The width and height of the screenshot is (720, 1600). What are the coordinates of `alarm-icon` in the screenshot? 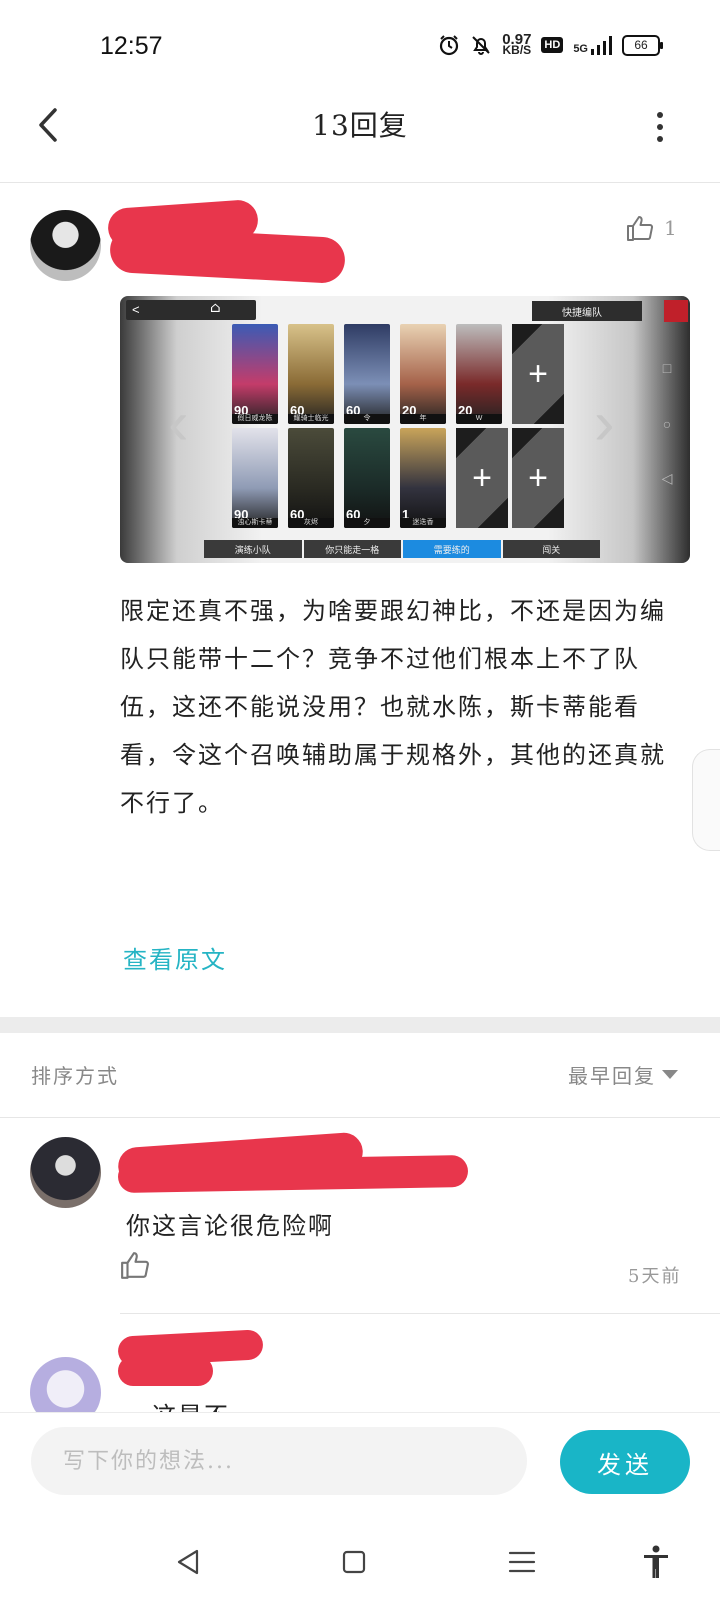 It's located at (449, 45).